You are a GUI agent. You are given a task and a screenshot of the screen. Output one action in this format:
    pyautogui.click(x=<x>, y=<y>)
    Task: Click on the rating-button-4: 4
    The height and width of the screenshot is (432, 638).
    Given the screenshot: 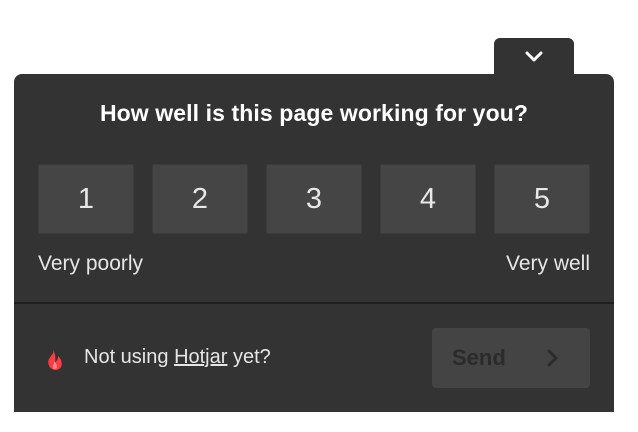 What is the action you would take?
    pyautogui.click(x=428, y=199)
    